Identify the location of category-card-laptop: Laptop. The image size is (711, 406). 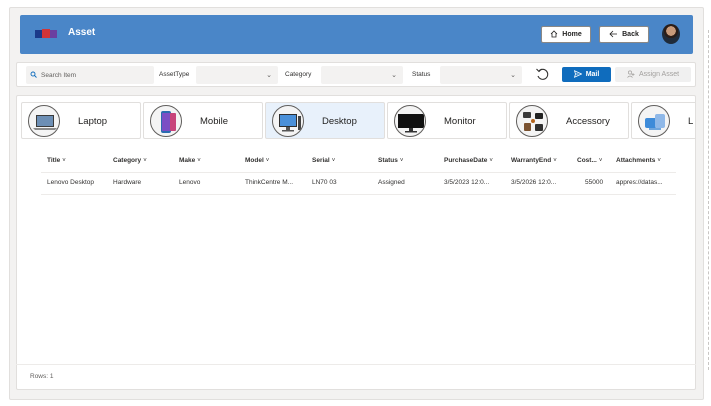
(81, 120).